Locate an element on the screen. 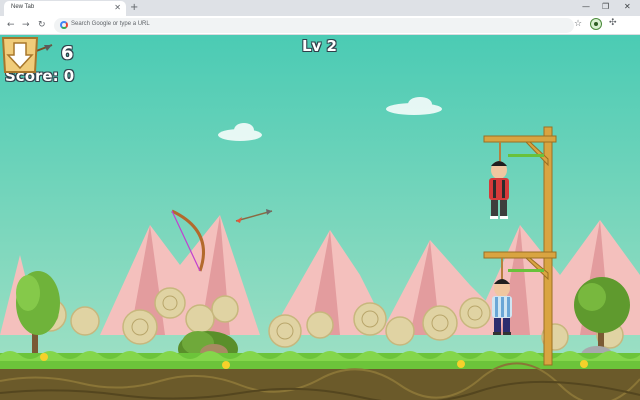 Image resolution: width=640 pixels, height=400 pixels. tab-new-tab: New Tab ✕ is located at coordinates (65, 8).